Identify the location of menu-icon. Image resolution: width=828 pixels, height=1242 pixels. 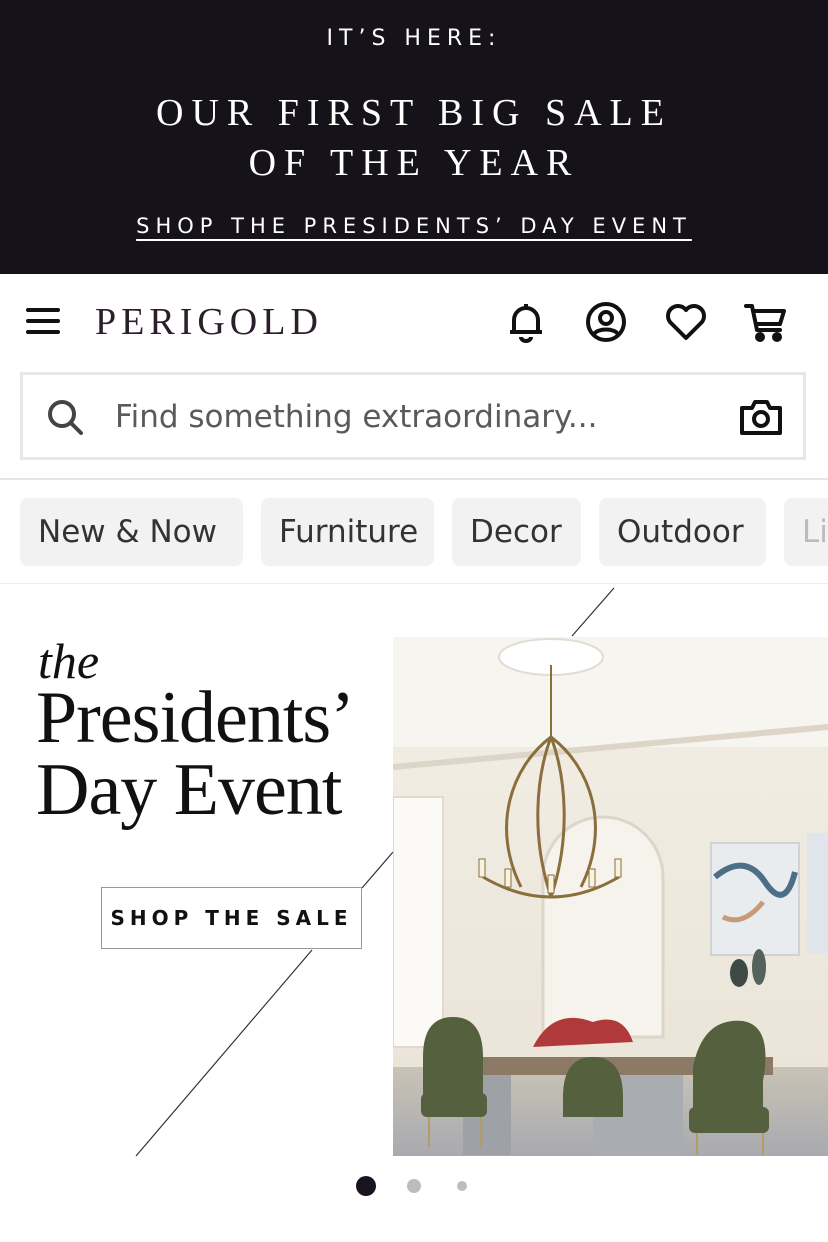
(44, 321).